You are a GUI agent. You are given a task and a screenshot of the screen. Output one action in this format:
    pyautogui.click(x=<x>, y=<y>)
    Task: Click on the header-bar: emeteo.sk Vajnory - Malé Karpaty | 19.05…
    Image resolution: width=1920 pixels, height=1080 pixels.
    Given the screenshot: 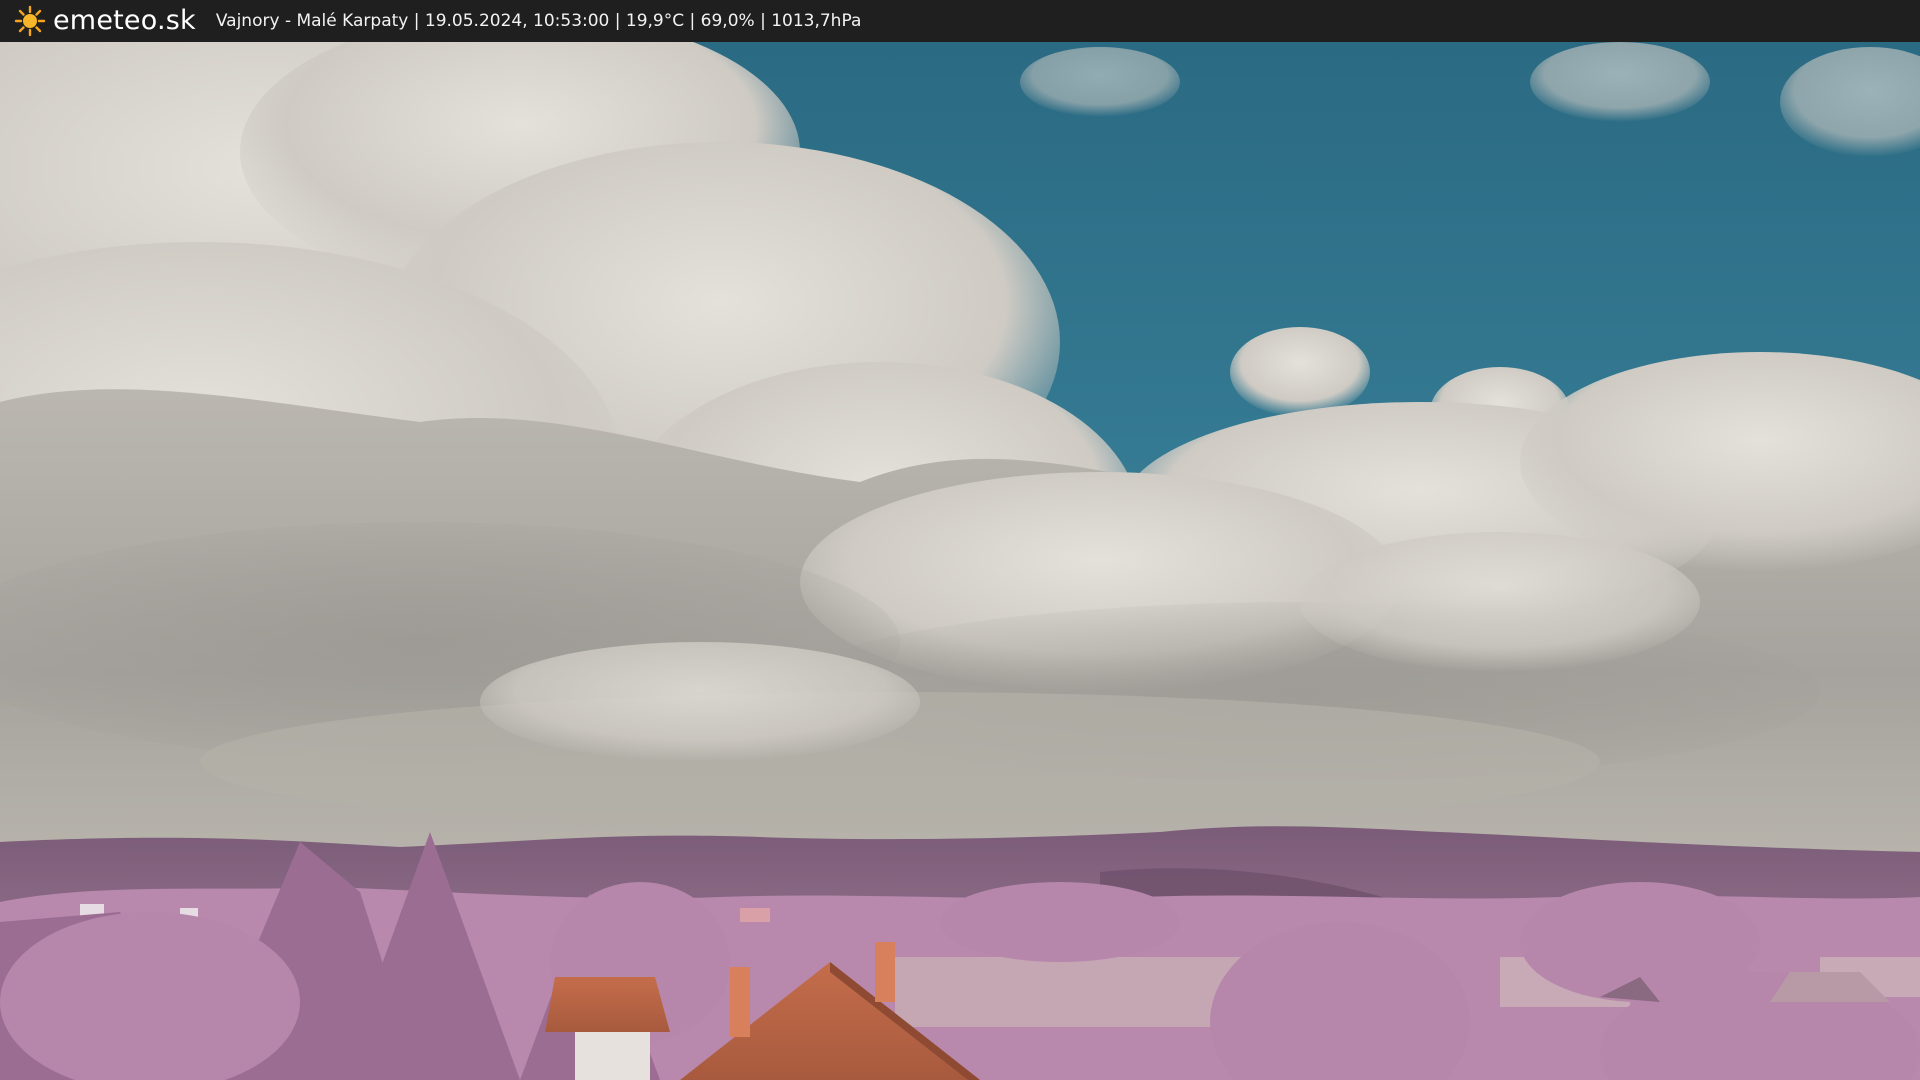 What is the action you would take?
    pyautogui.click(x=960, y=21)
    